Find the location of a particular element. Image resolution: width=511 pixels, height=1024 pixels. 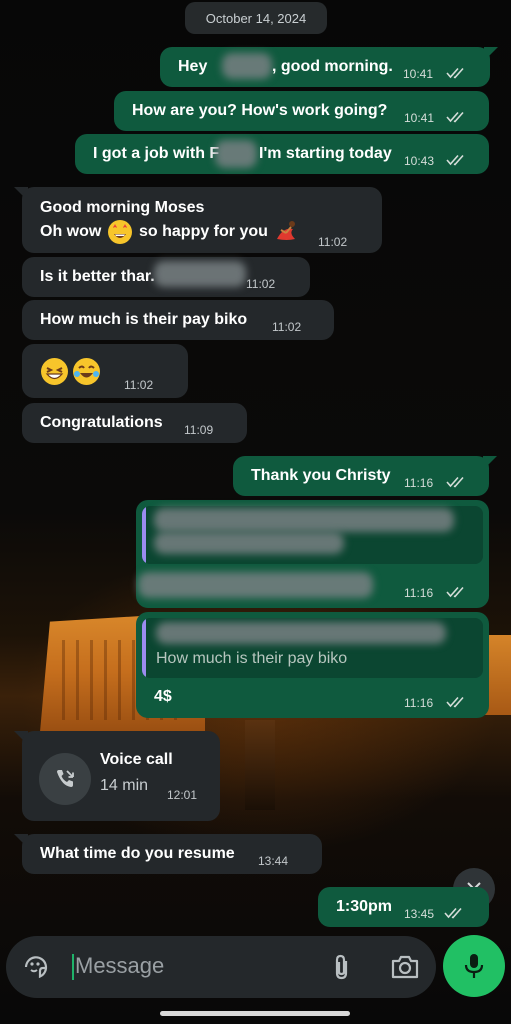

voice-call-message: Voice call 14 min 12:01 is located at coordinates (121, 776).